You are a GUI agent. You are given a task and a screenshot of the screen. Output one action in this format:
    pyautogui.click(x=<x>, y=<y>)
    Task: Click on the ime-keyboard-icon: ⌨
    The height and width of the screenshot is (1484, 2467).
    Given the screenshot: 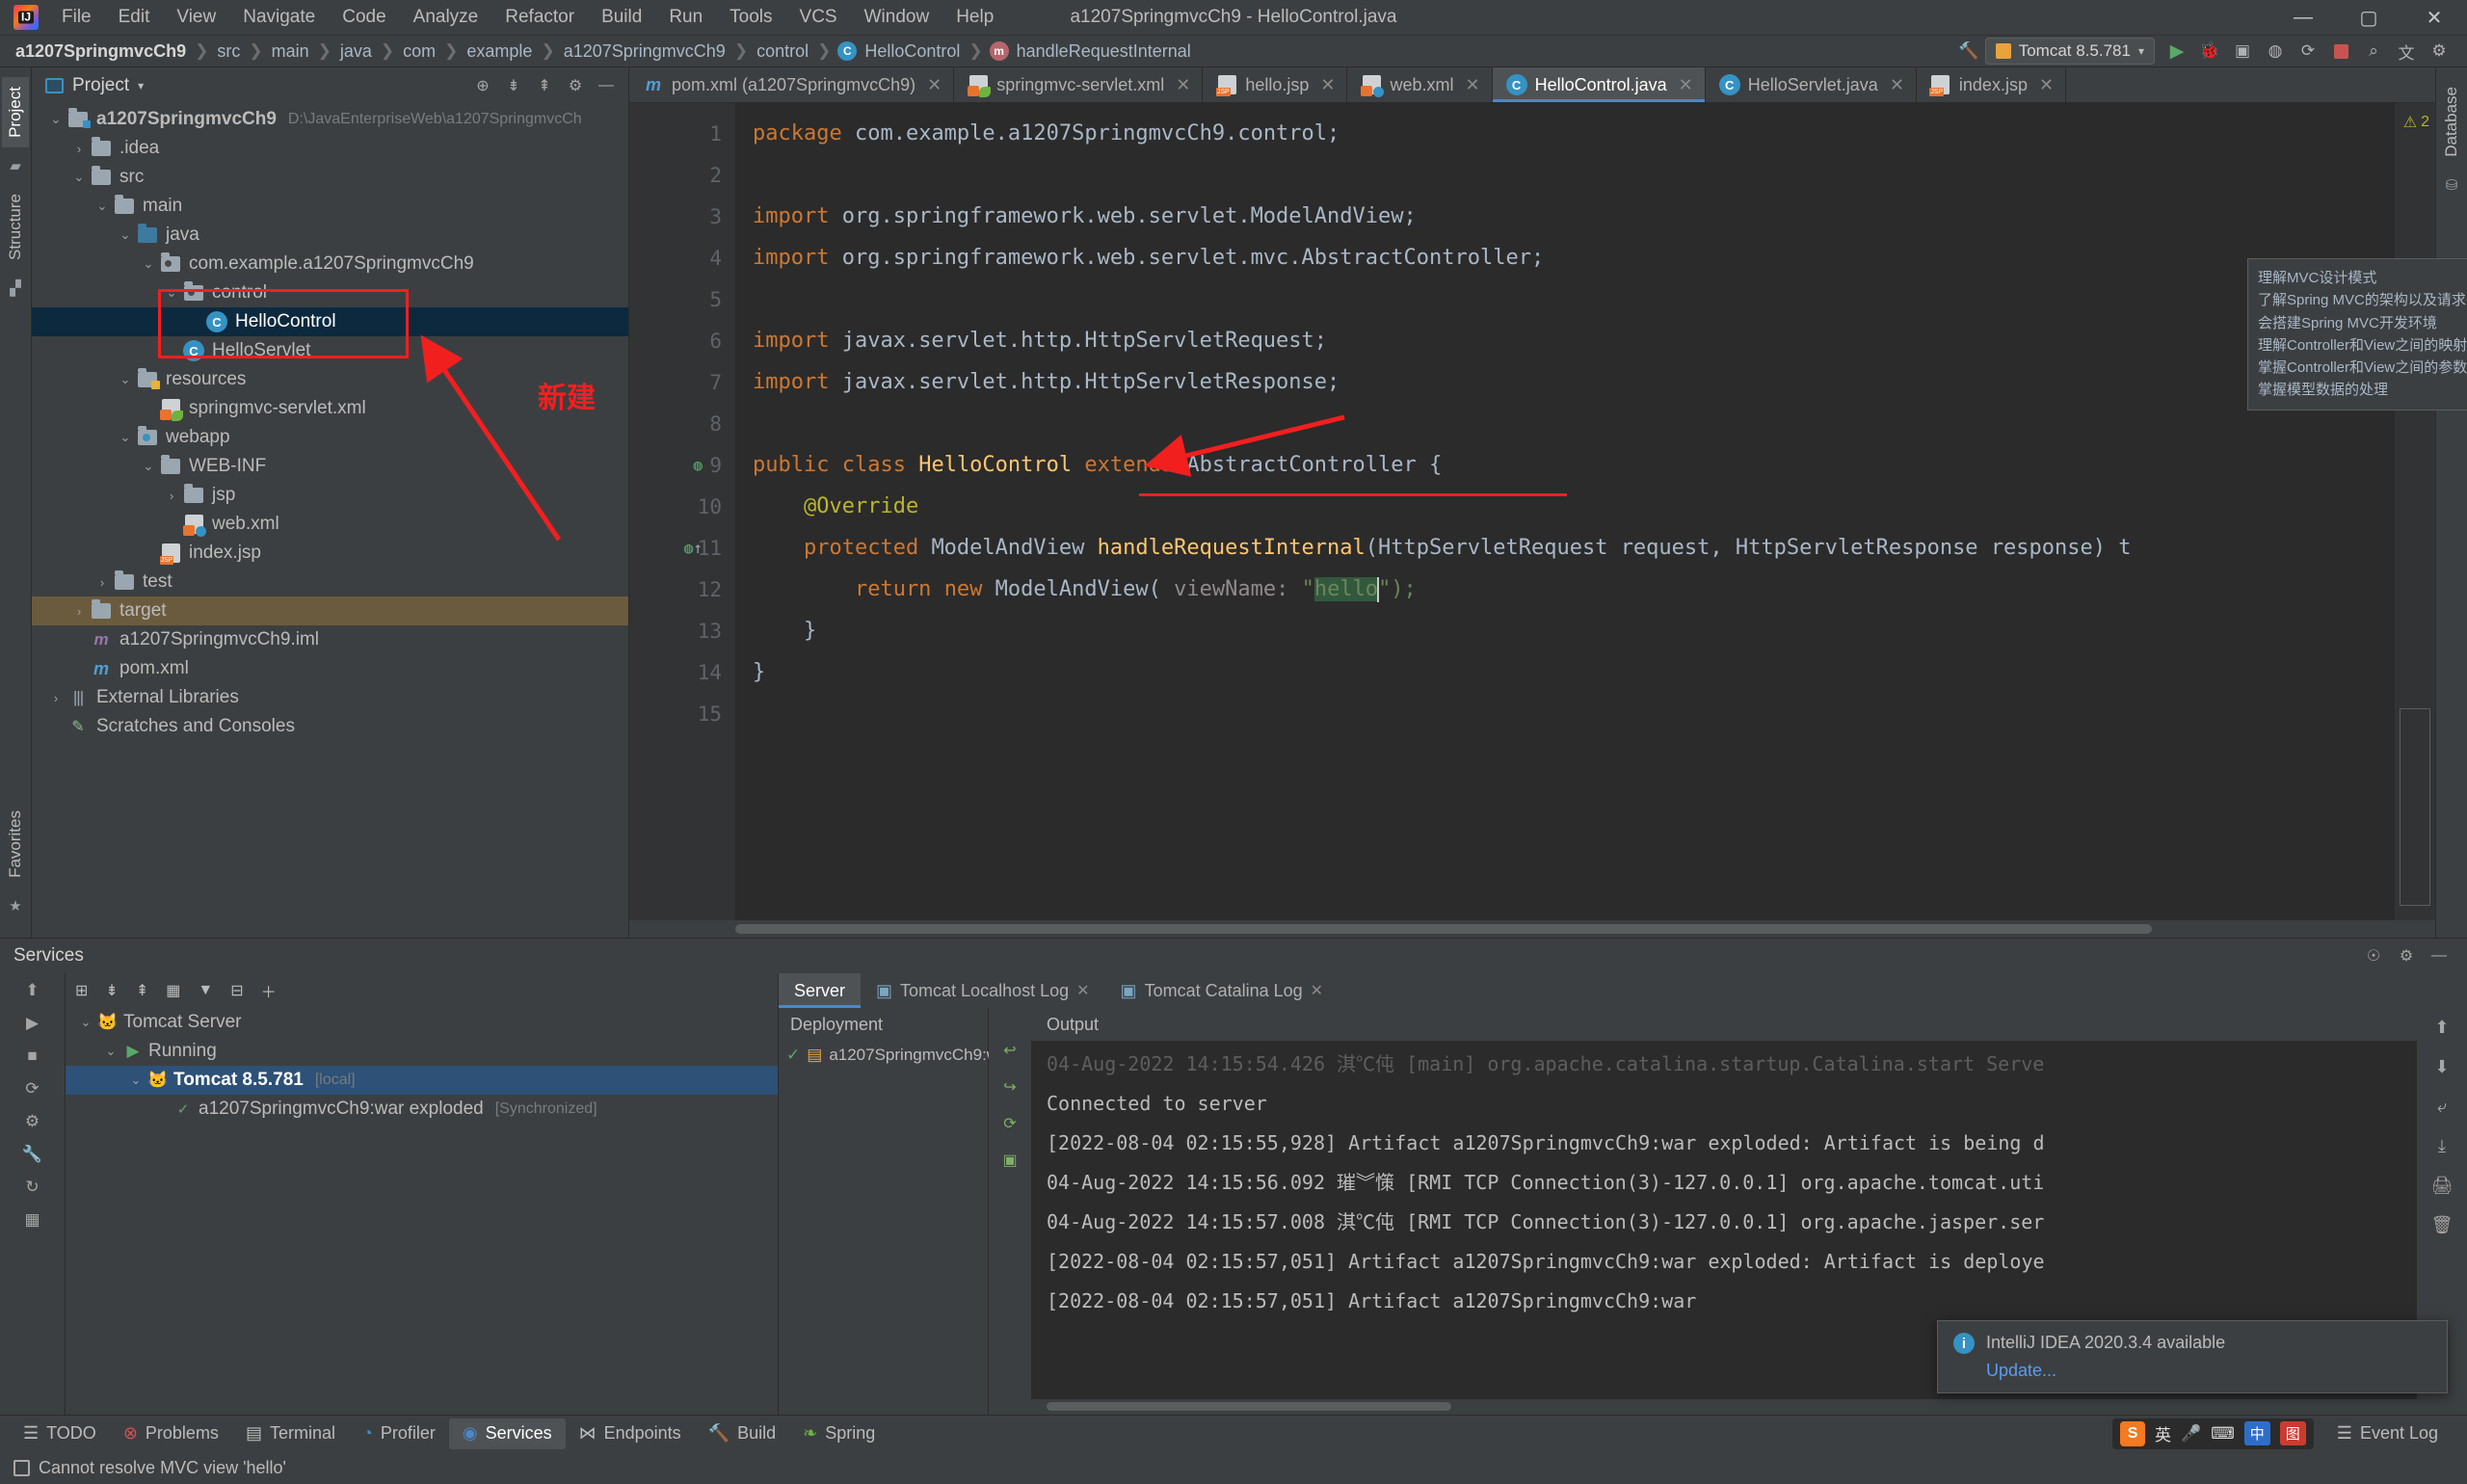 What is the action you would take?
    pyautogui.click(x=2223, y=1434)
    